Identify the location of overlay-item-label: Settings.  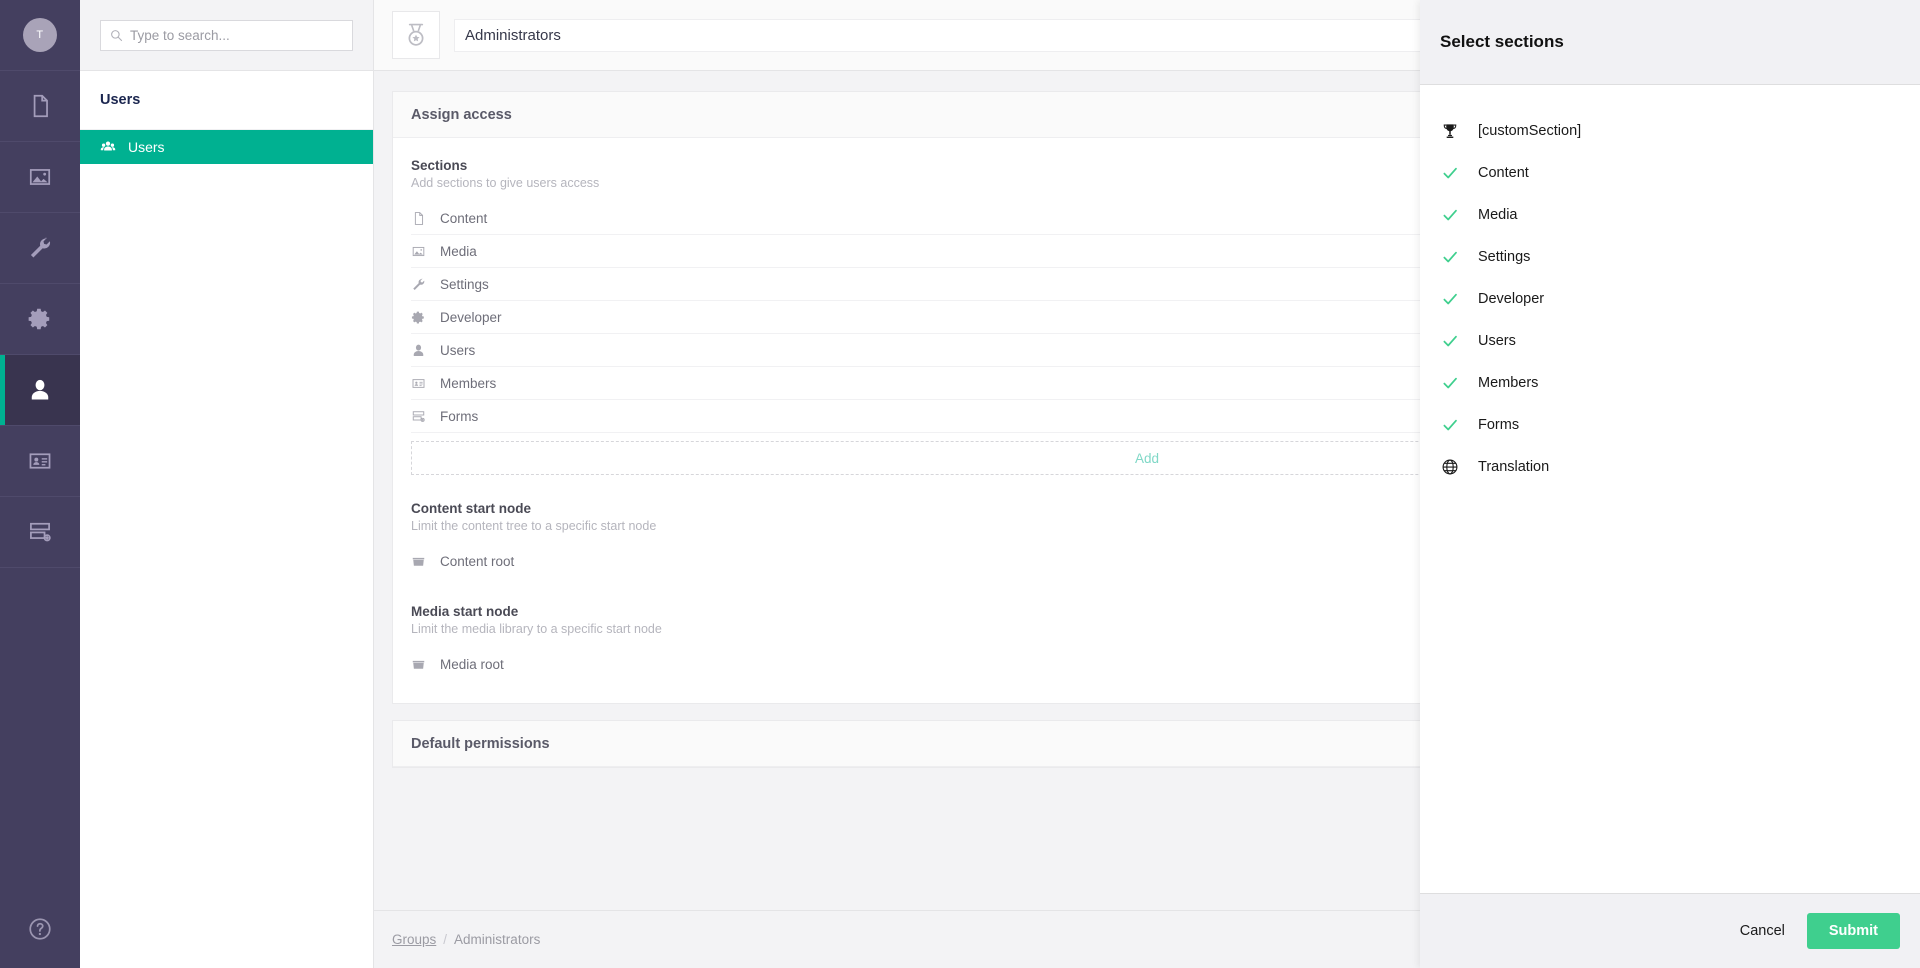
(1504, 257).